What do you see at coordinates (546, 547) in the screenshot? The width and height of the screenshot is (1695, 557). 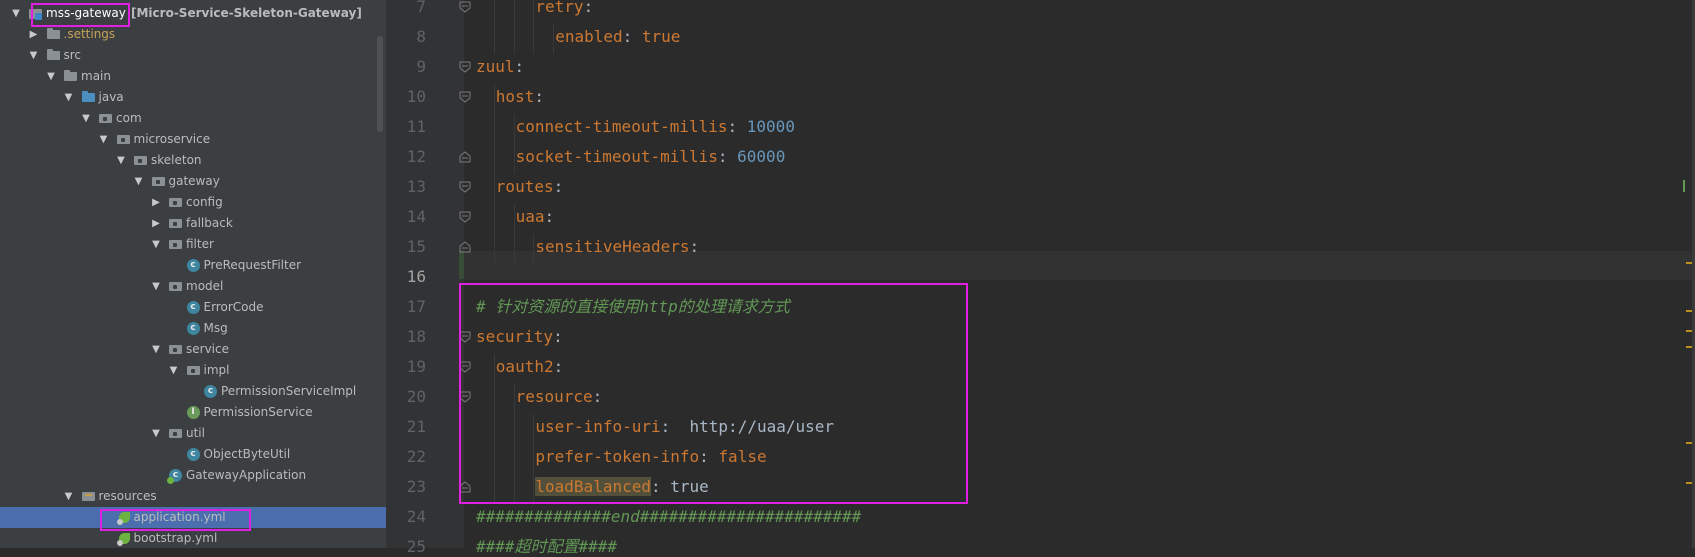 I see `code-line: ####超时配置####` at bounding box center [546, 547].